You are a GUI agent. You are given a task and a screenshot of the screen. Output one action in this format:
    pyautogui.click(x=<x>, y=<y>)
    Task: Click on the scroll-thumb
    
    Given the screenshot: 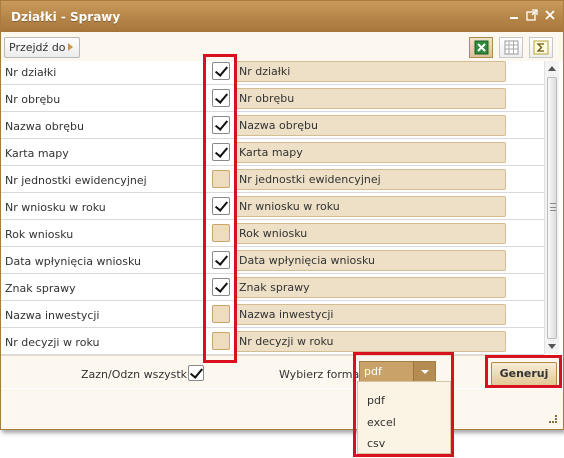 What is the action you would take?
    pyautogui.click(x=552, y=208)
    